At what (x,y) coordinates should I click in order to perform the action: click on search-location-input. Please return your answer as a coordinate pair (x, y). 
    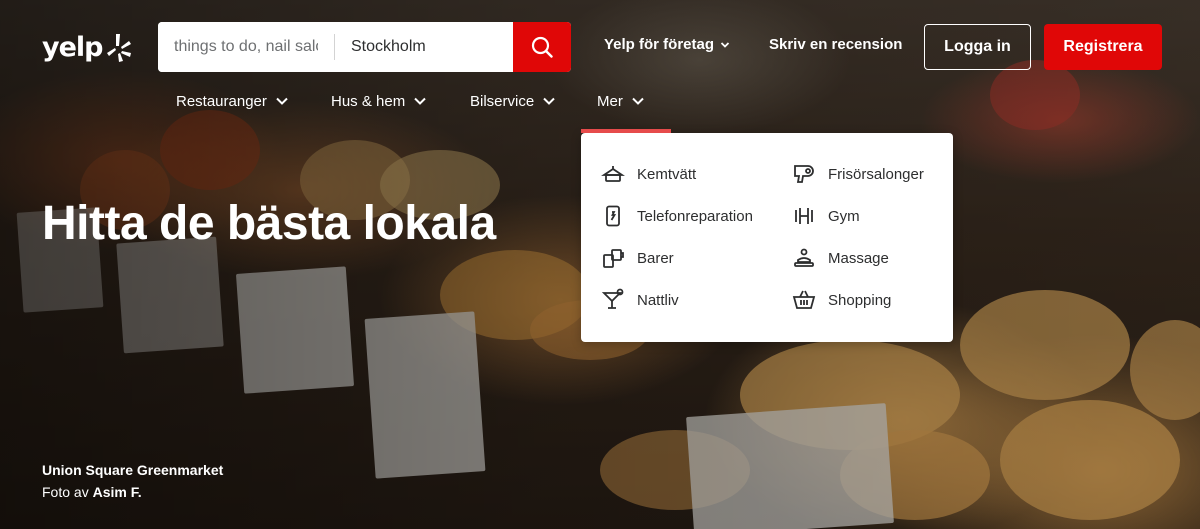
    Looking at the image, I should click on (424, 47).